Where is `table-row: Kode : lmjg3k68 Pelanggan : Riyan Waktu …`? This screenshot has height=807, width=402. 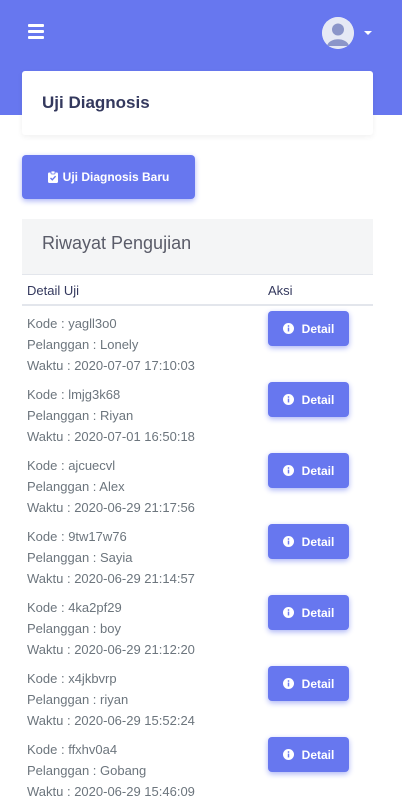
table-row: Kode : lmjg3k68 Pelanggan : Riyan Waktu … is located at coordinates (197, 412).